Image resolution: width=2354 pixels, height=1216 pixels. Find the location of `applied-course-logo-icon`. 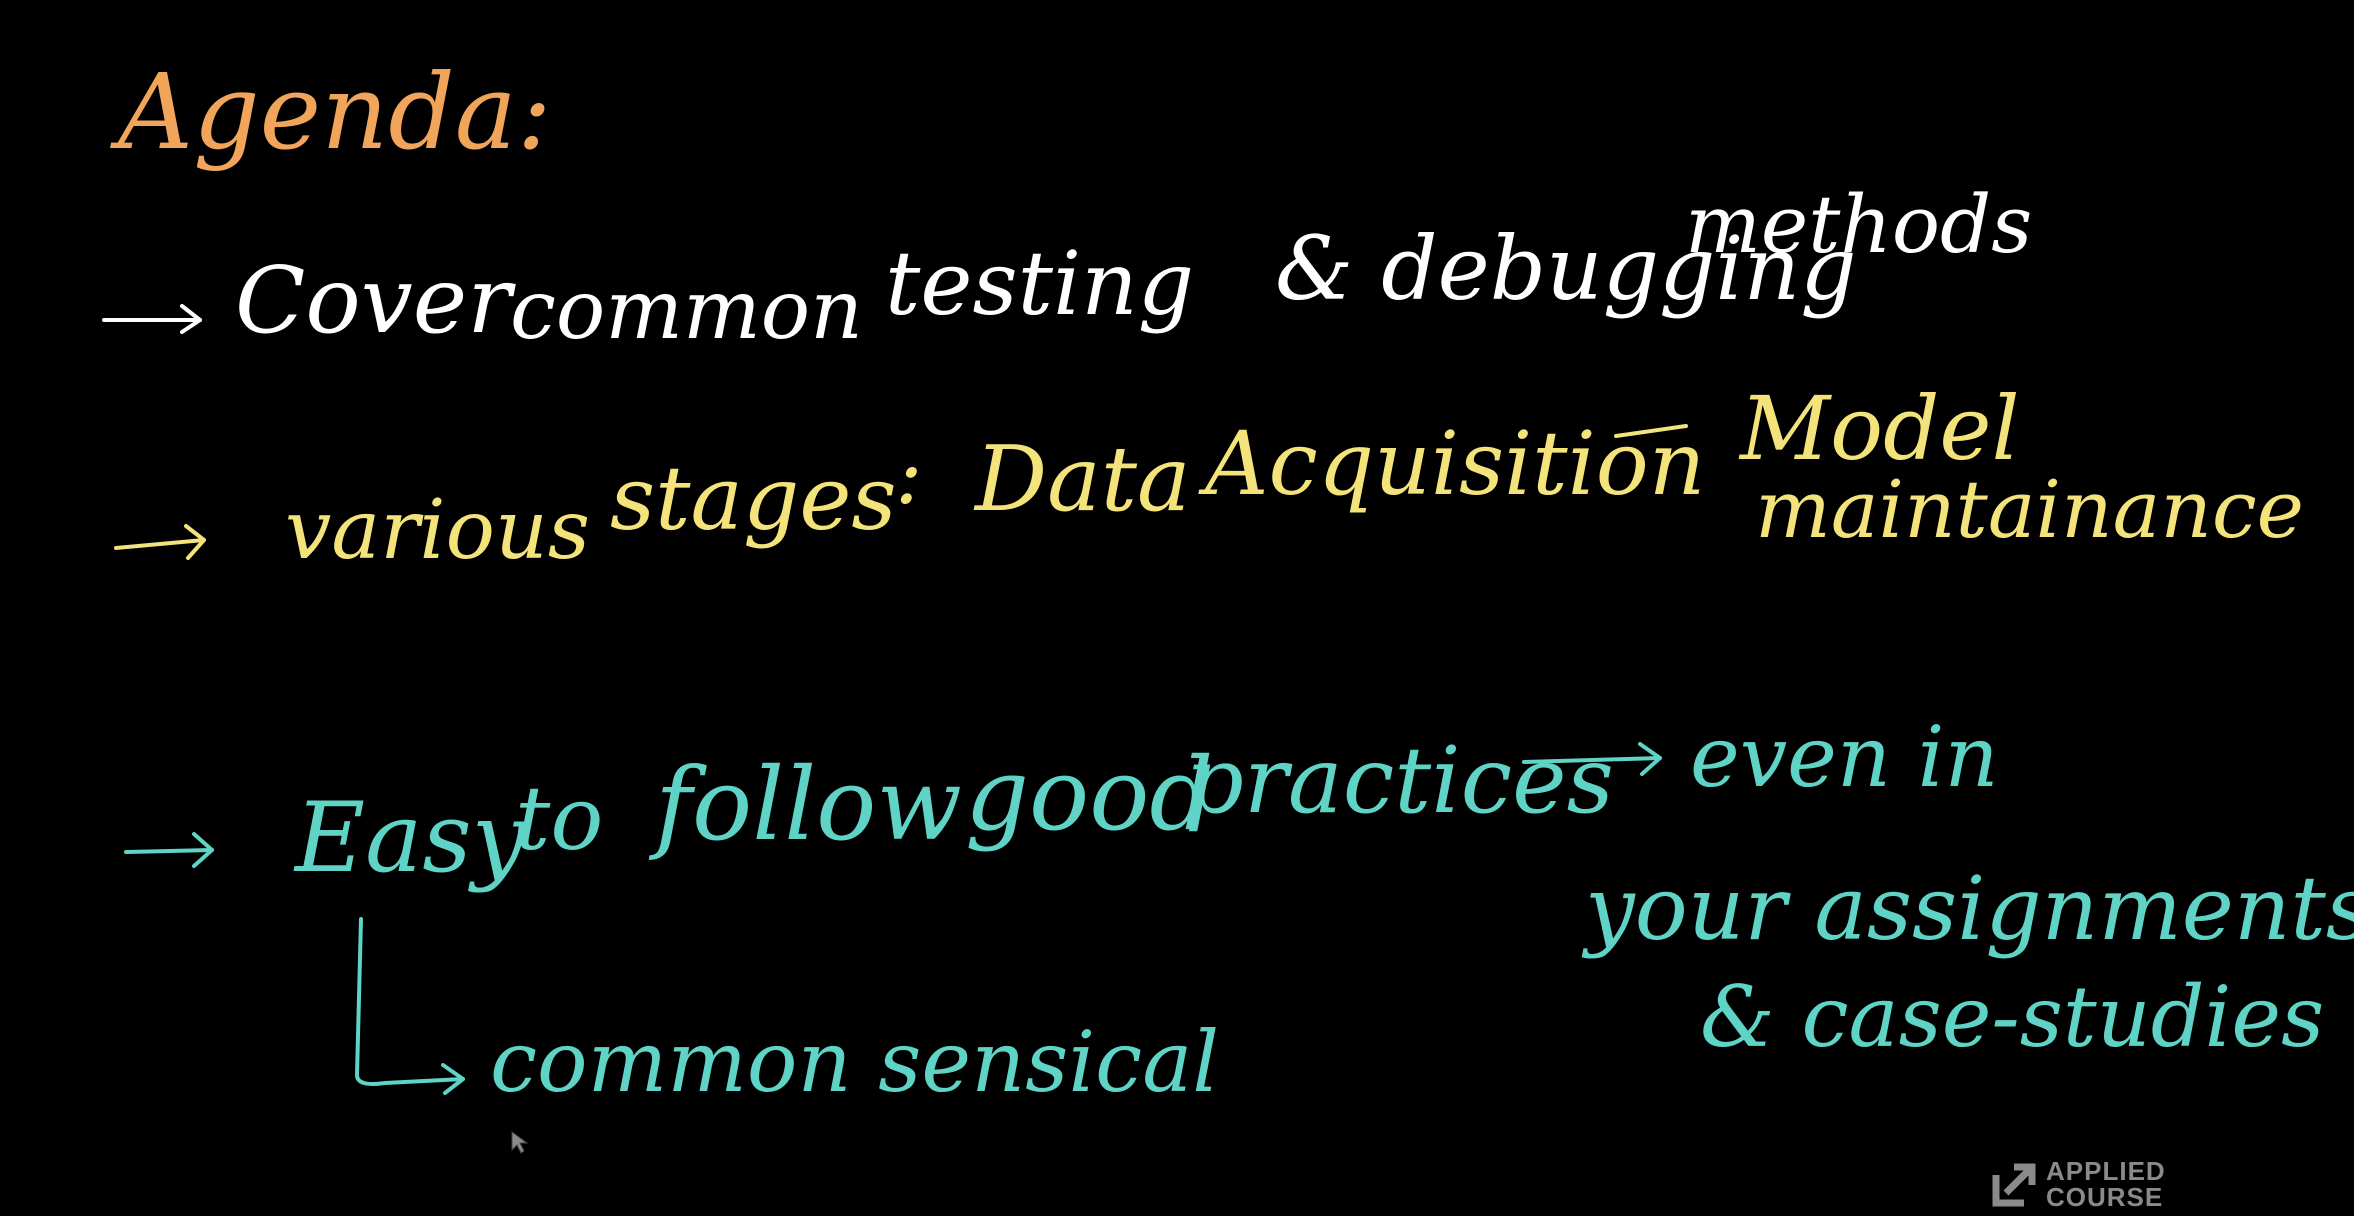

applied-course-logo-icon is located at coordinates (2014, 1185).